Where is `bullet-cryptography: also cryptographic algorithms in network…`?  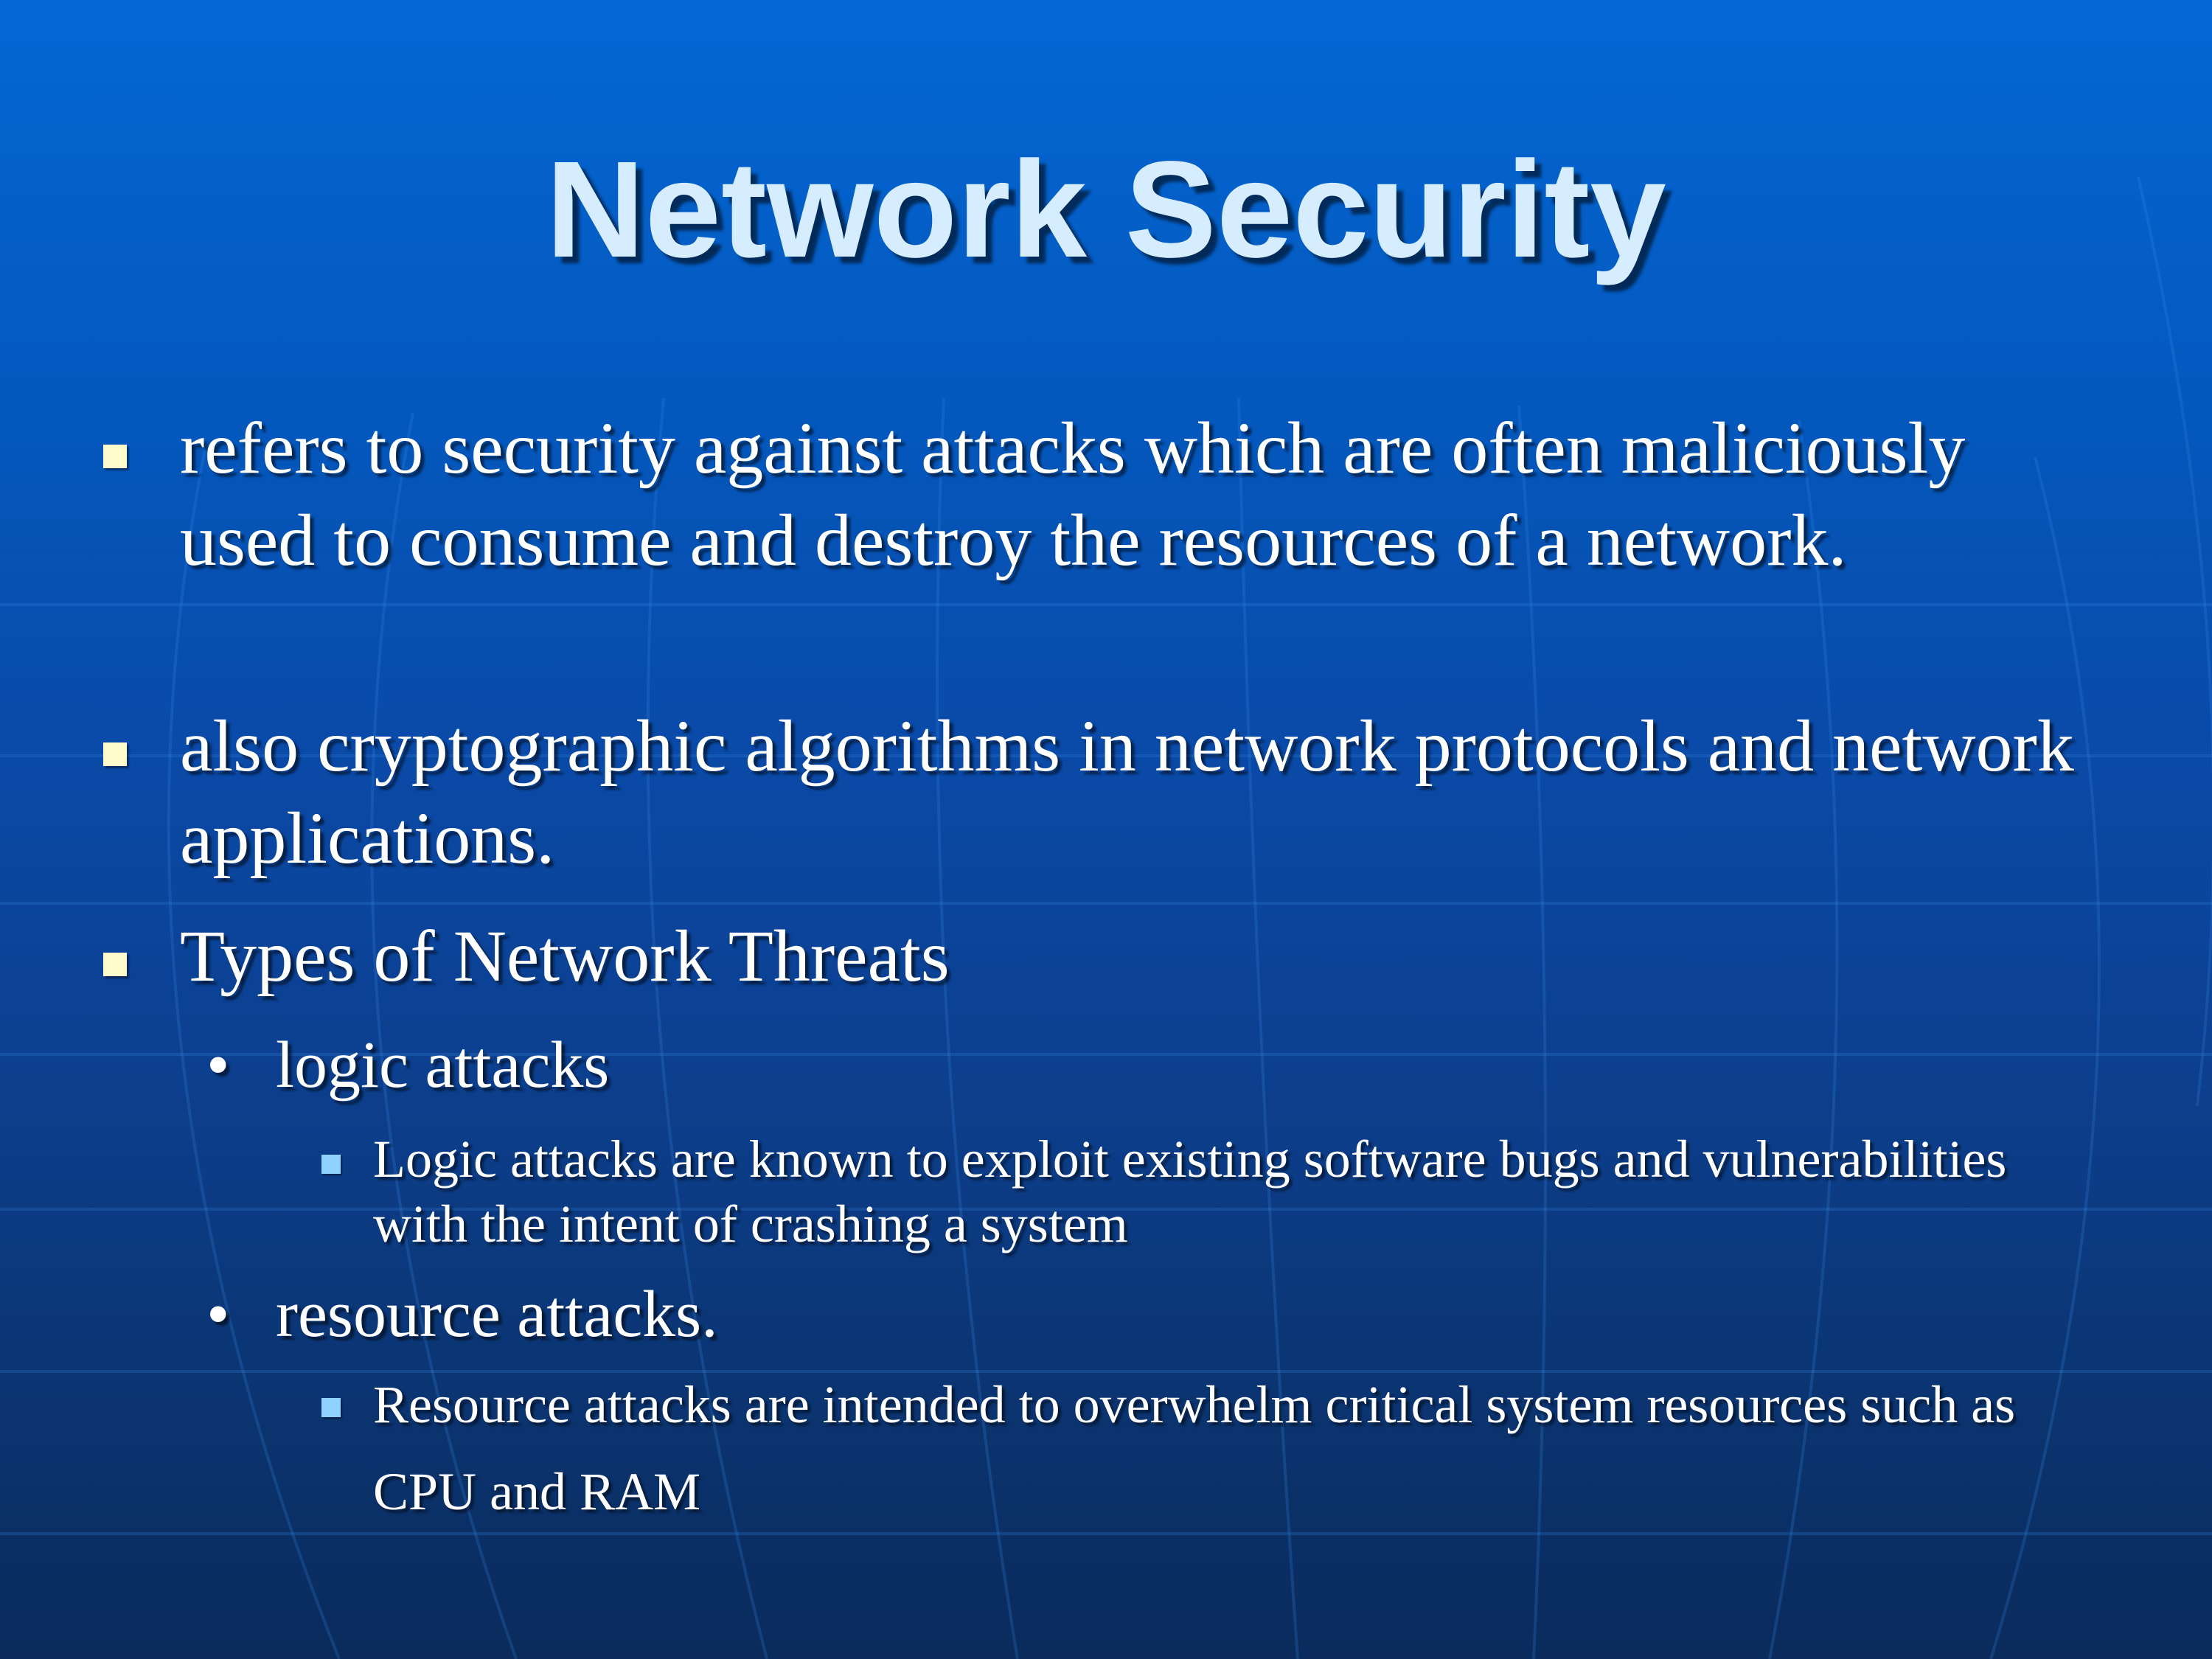
bullet-cryptography: also cryptographic algorithms in network… is located at coordinates (1127, 792).